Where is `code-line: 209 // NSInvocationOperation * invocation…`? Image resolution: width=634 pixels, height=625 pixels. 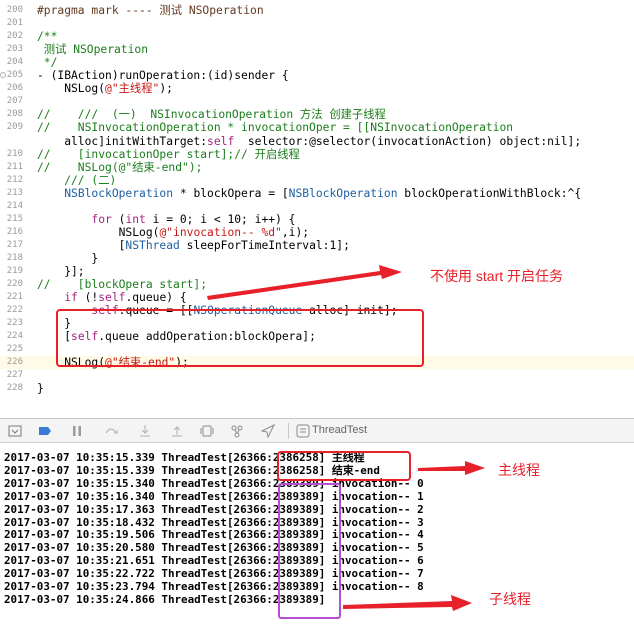
code-line: 209 // NSInvocationOperation * invocation… is located at coordinates (317, 127).